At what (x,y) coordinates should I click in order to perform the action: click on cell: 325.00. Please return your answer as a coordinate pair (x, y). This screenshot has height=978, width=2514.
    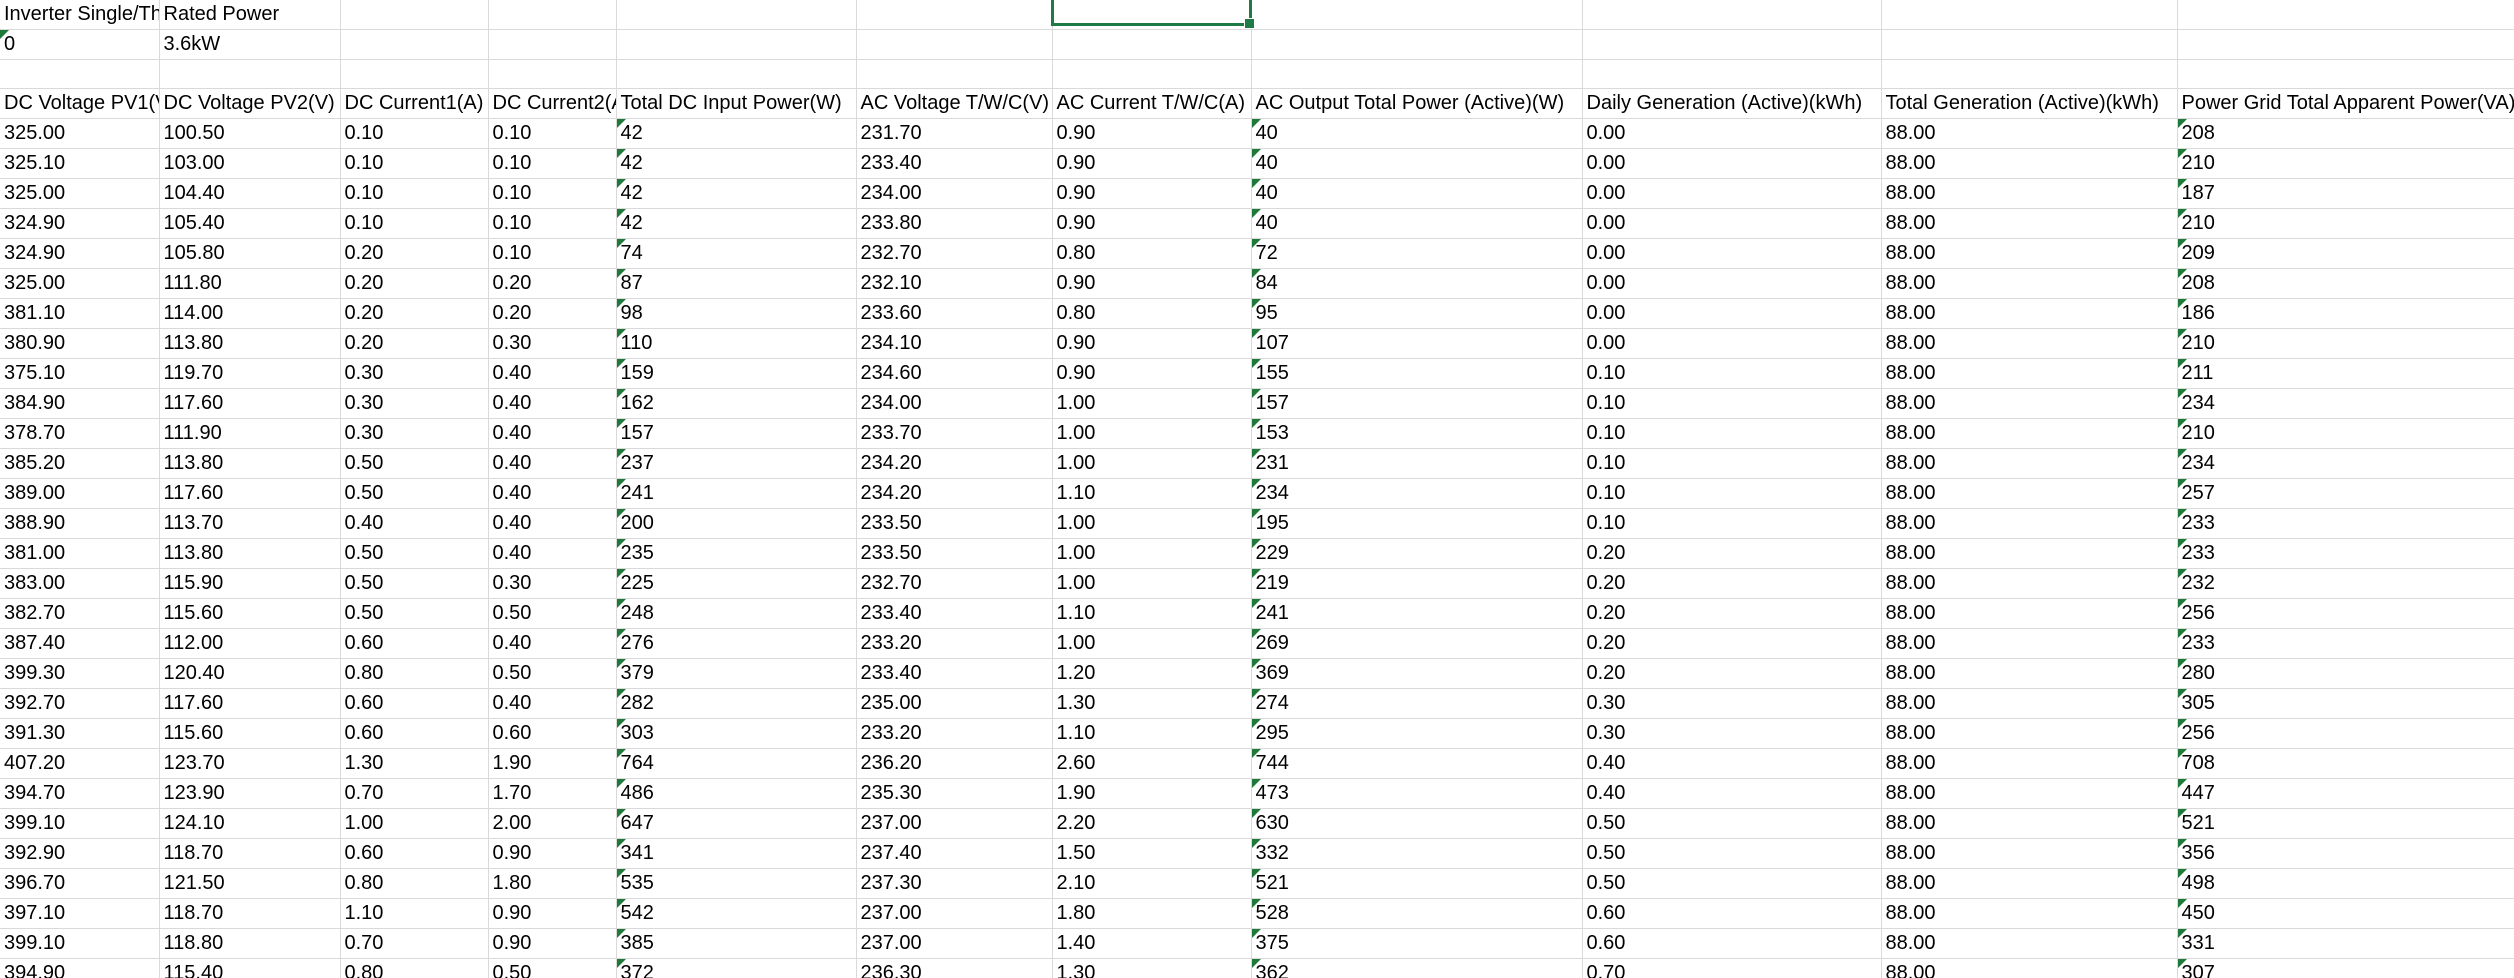
    Looking at the image, I should click on (80, 193).